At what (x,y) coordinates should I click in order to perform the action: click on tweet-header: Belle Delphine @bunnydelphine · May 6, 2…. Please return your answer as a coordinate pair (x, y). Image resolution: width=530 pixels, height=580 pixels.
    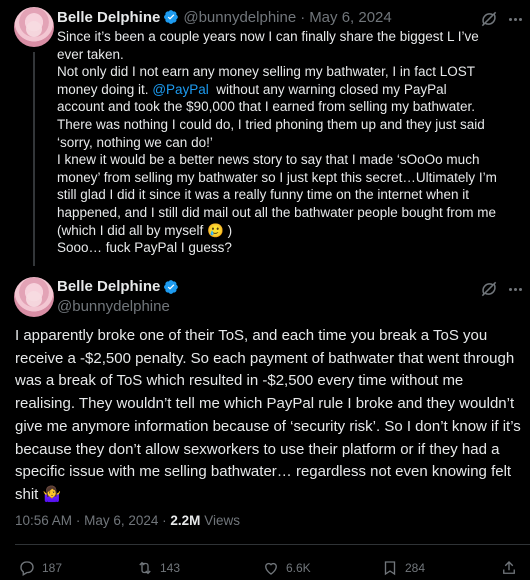
    Looking at the image, I should click on (224, 17).